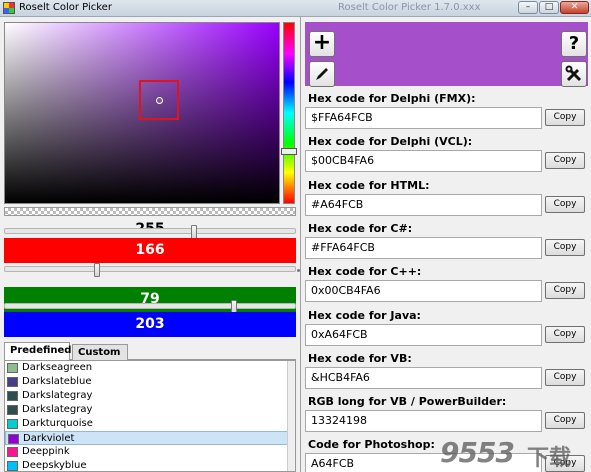 This screenshot has height=472, width=591. I want to click on code-group: Hex code for C#: #FFA64FCB Copy, so click(446, 240).